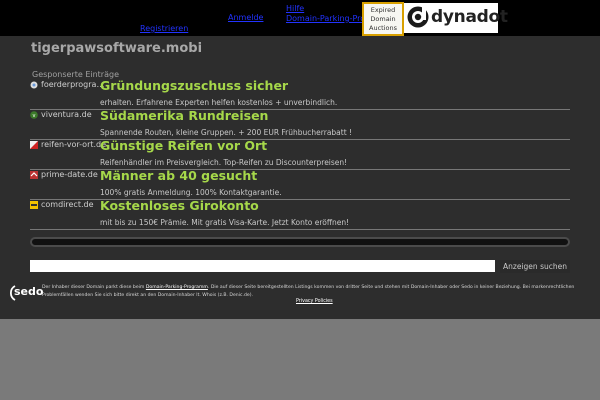 Image resolution: width=600 pixels, height=400 pixels. I want to click on dynadot-d-icon, so click(418, 17).